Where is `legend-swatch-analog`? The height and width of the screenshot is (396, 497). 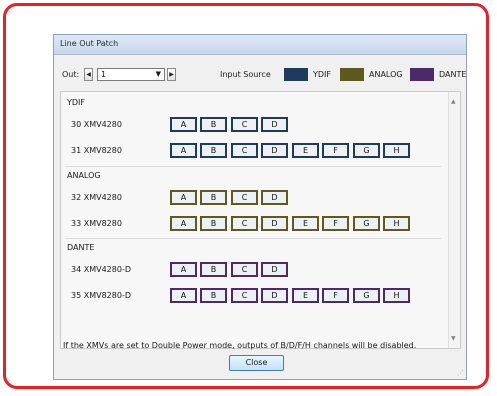 legend-swatch-analog is located at coordinates (352, 74).